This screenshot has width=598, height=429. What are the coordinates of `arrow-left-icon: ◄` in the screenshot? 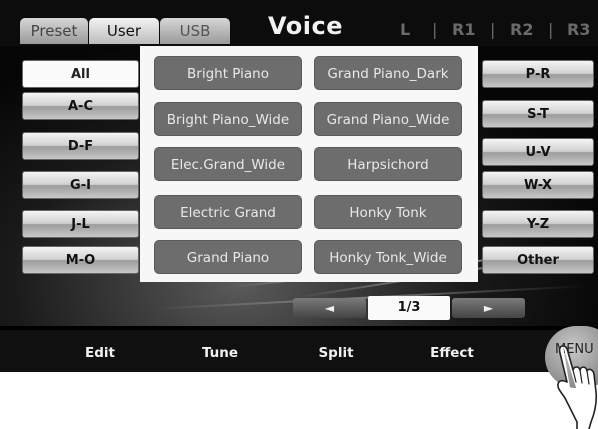 It's located at (329, 308).